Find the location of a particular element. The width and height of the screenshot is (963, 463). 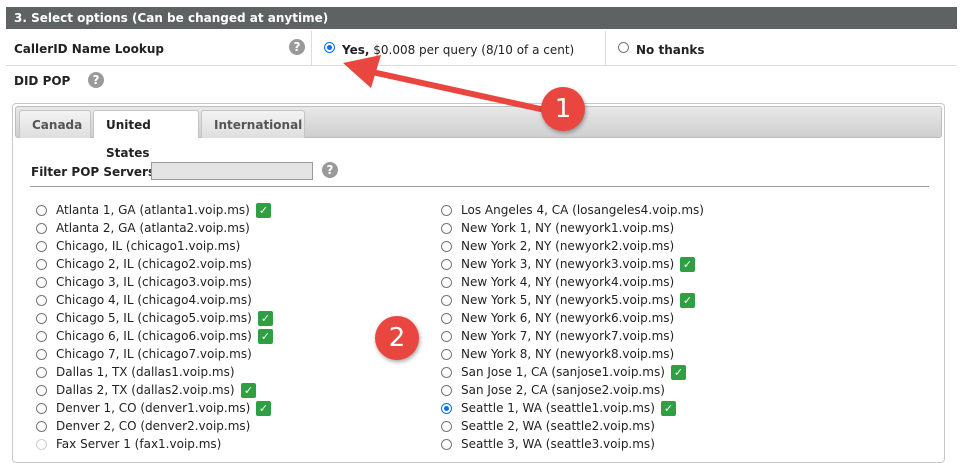

arrow-head is located at coordinates (362, 71).